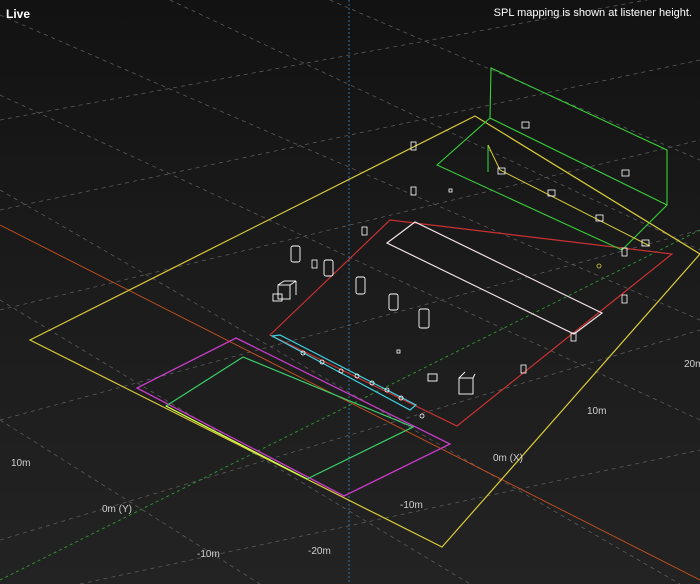 The height and width of the screenshot is (584, 700). Describe the element at coordinates (117, 509) in the screenshot. I see `axis-label-y-0m: 0m (Y)` at that location.